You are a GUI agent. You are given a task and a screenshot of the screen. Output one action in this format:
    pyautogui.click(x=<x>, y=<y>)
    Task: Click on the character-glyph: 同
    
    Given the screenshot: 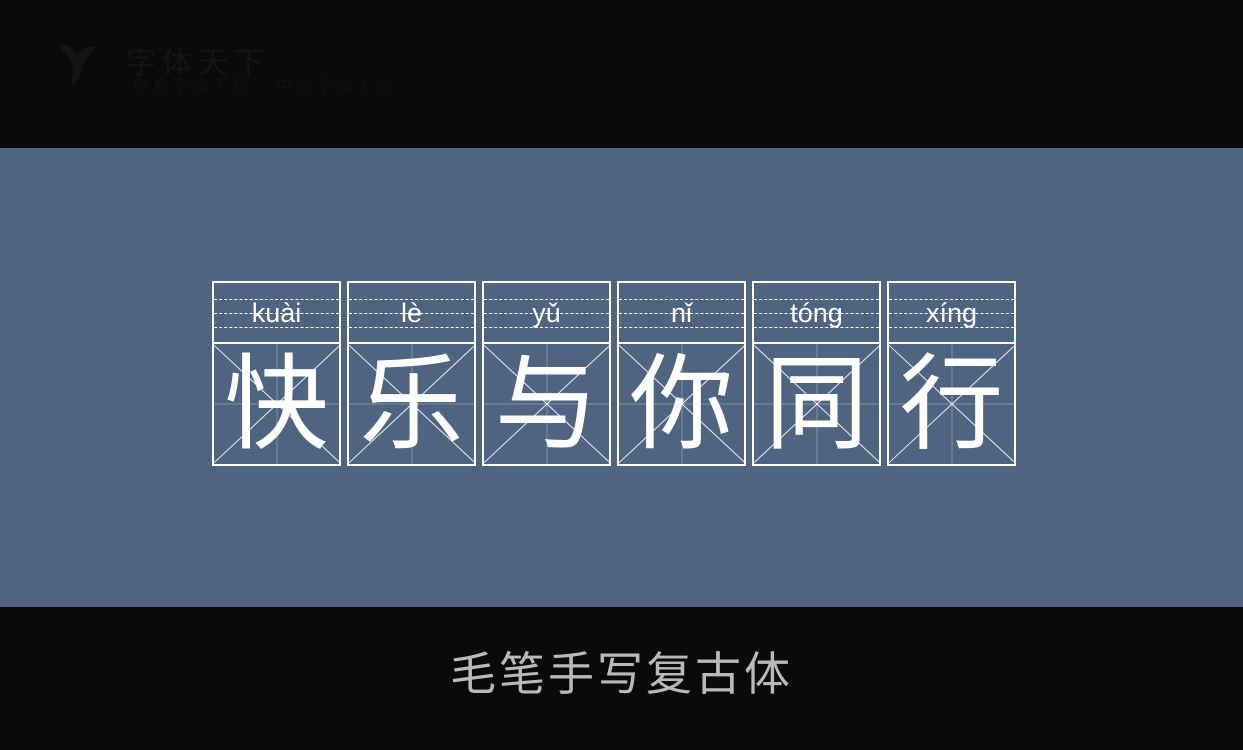 What is the action you would take?
    pyautogui.click(x=816, y=404)
    